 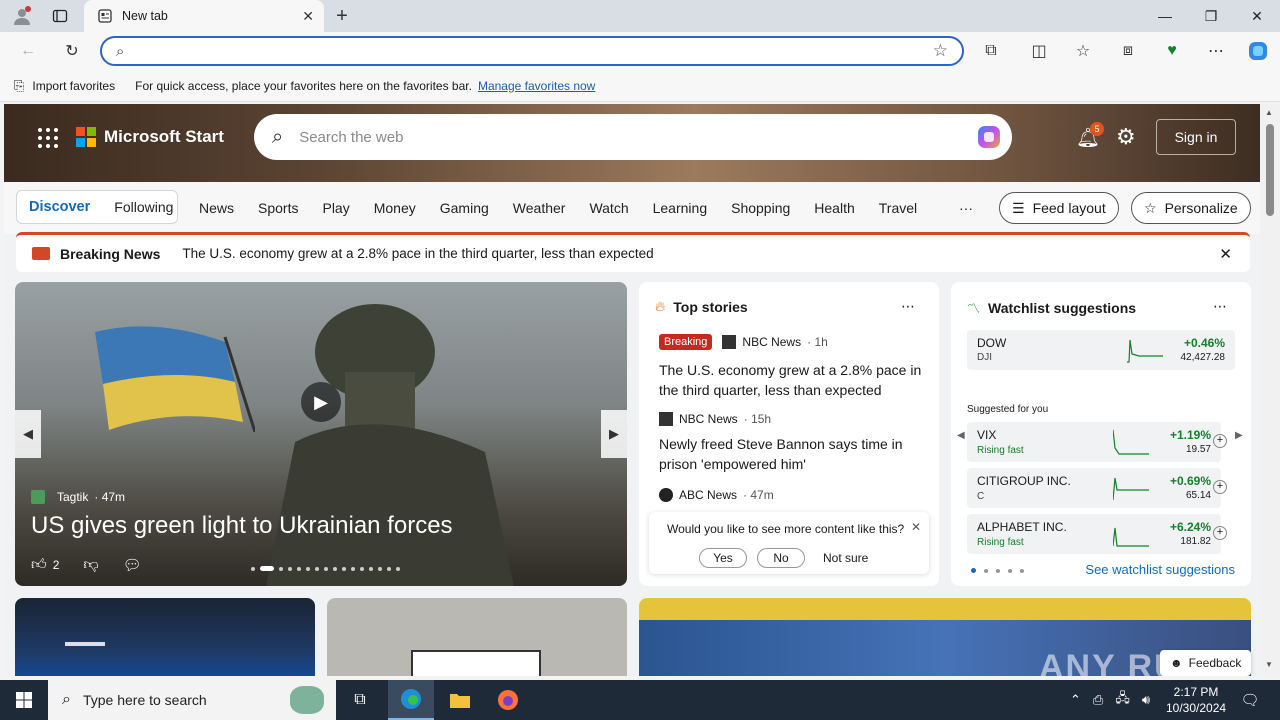 I want to click on import-icon: ⎘, so click(x=19, y=85).